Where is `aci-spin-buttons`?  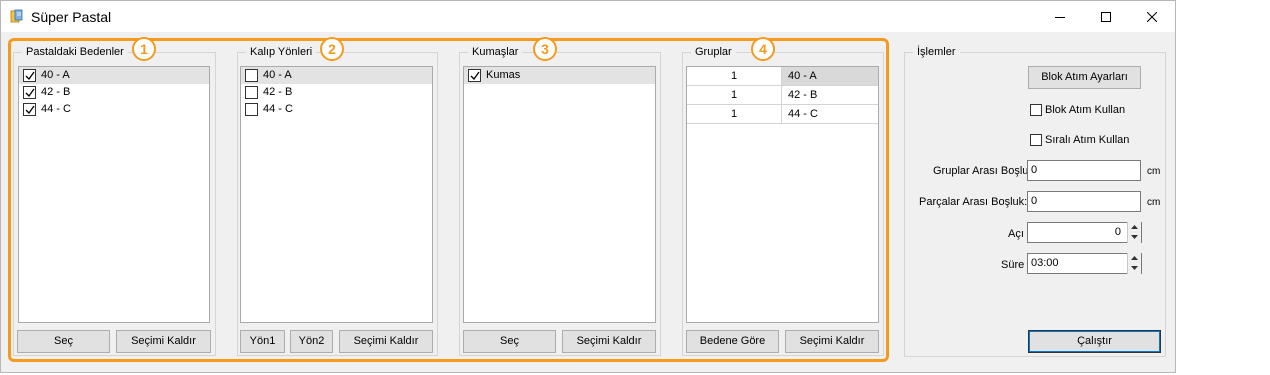
aci-spin-buttons is located at coordinates (1134, 232).